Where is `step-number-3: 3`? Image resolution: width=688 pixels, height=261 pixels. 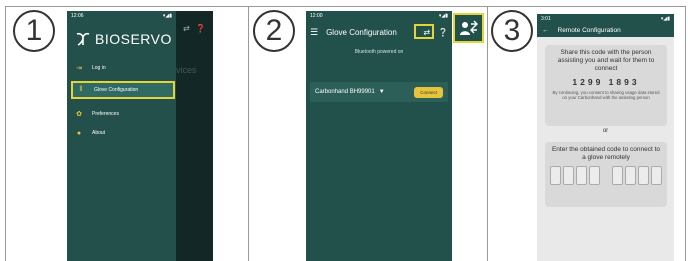 step-number-3: 3 is located at coordinates (512, 31).